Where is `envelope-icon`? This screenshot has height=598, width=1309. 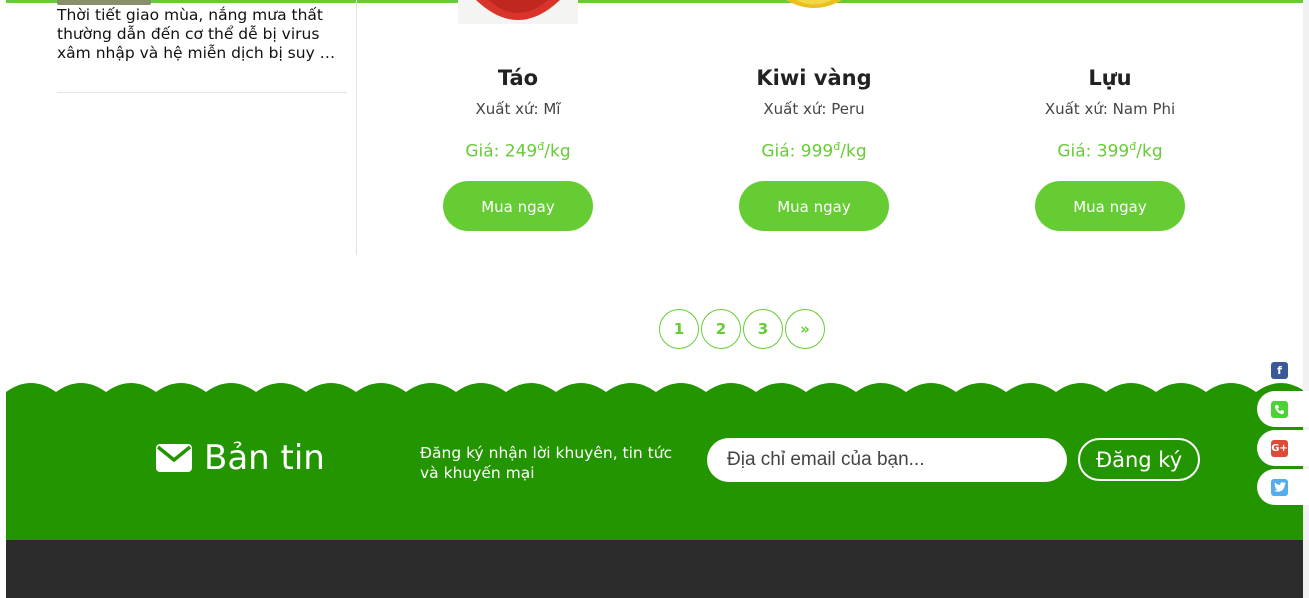
envelope-icon is located at coordinates (174, 458).